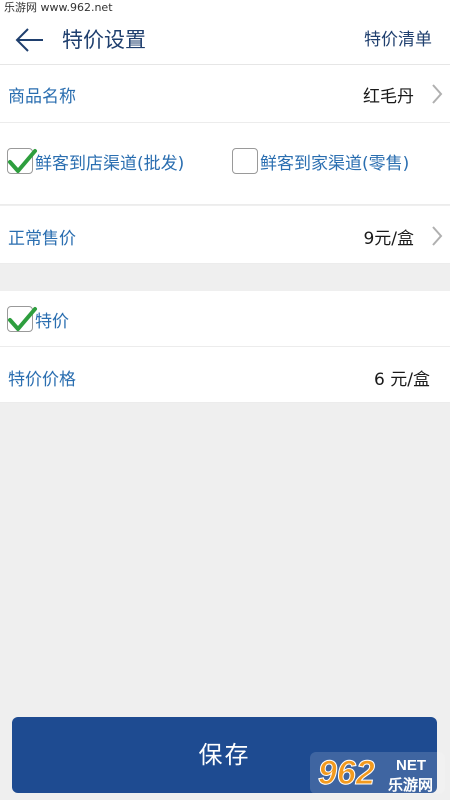  I want to click on watermark-top: 乐游网 www.962.net, so click(225, 8).